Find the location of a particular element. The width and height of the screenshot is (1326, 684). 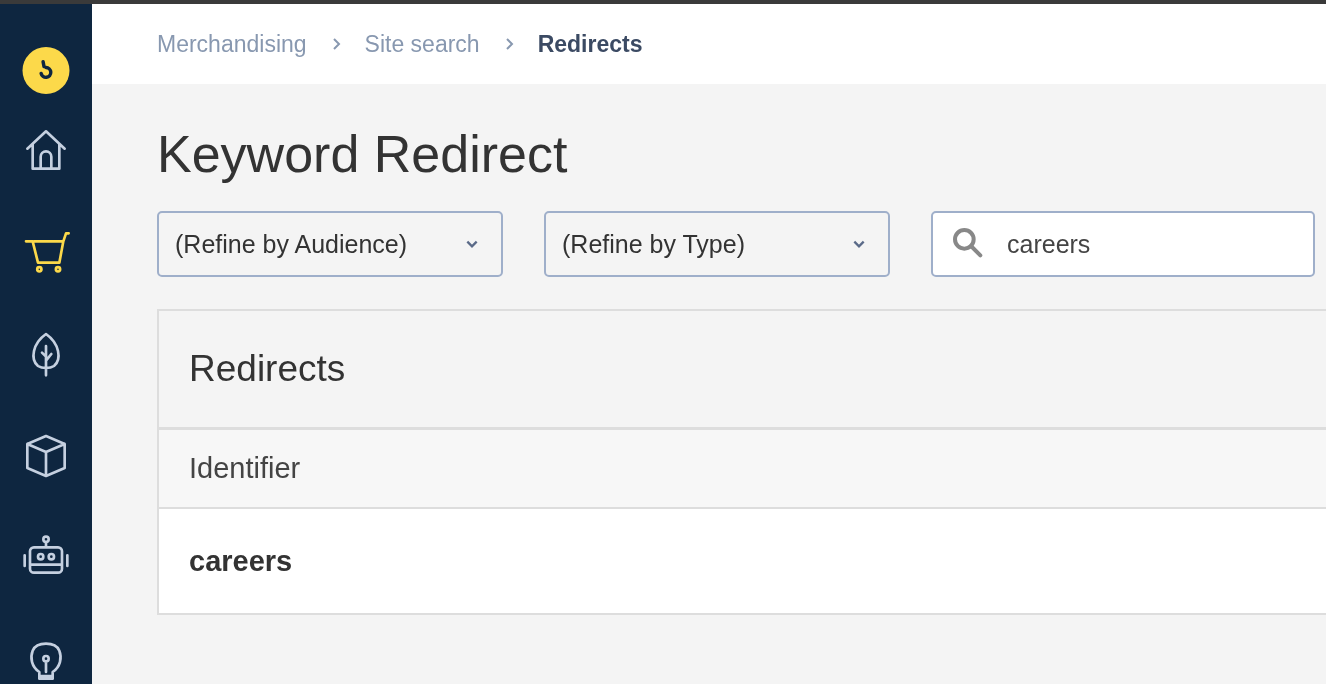

search-field: careers is located at coordinates (1123, 244).